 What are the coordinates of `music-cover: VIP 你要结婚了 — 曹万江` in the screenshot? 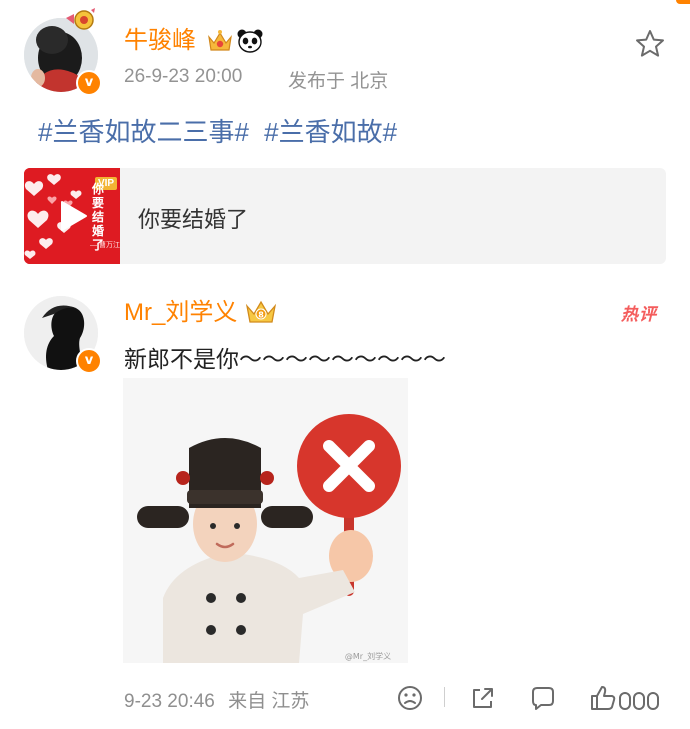 It's located at (72, 216).